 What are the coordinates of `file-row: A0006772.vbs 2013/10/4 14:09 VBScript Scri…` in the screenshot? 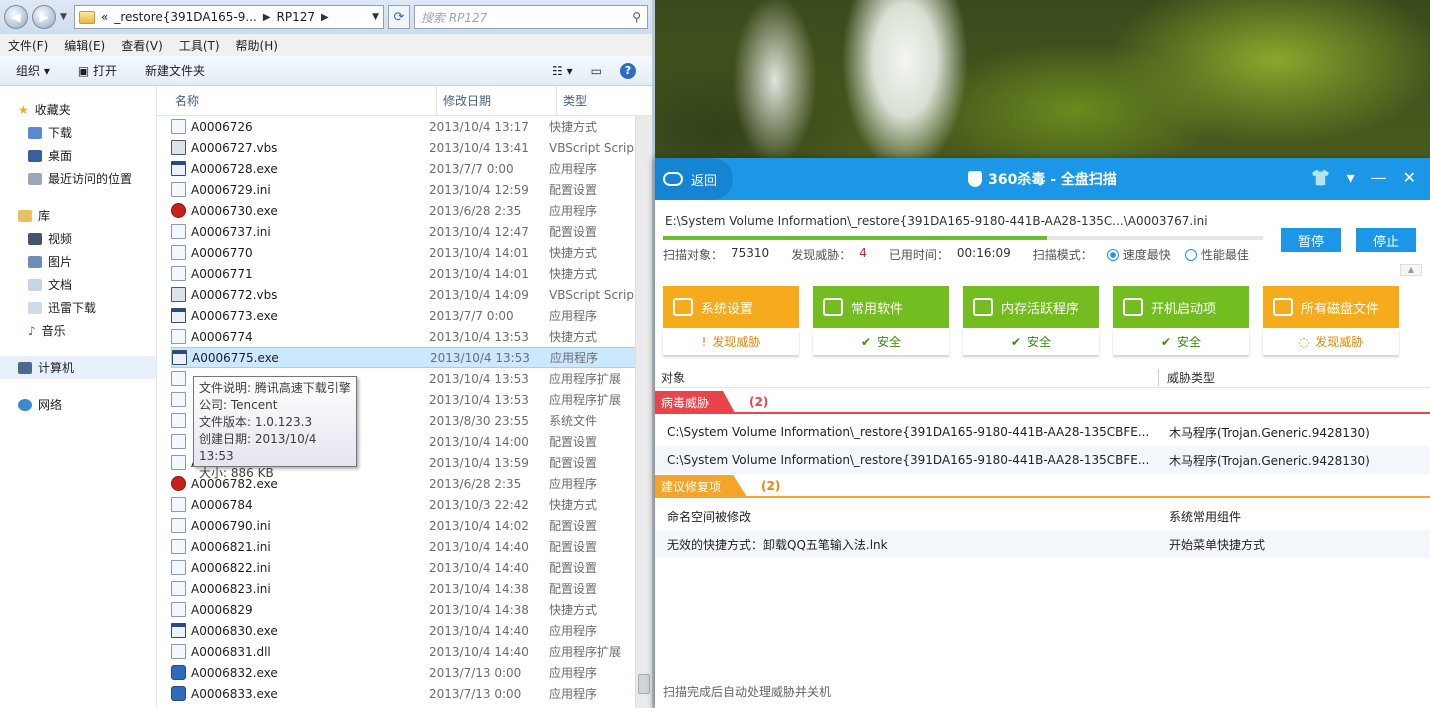 It's located at (411, 294).